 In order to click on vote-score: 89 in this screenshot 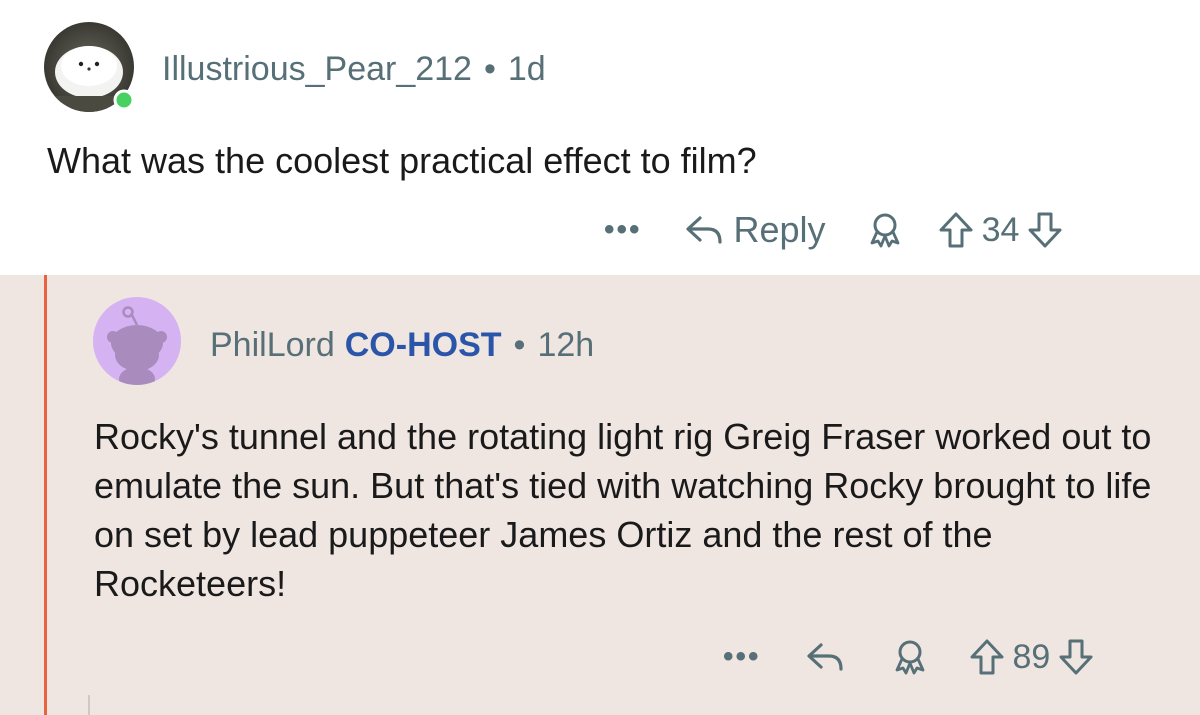, I will do `click(1031, 656)`.